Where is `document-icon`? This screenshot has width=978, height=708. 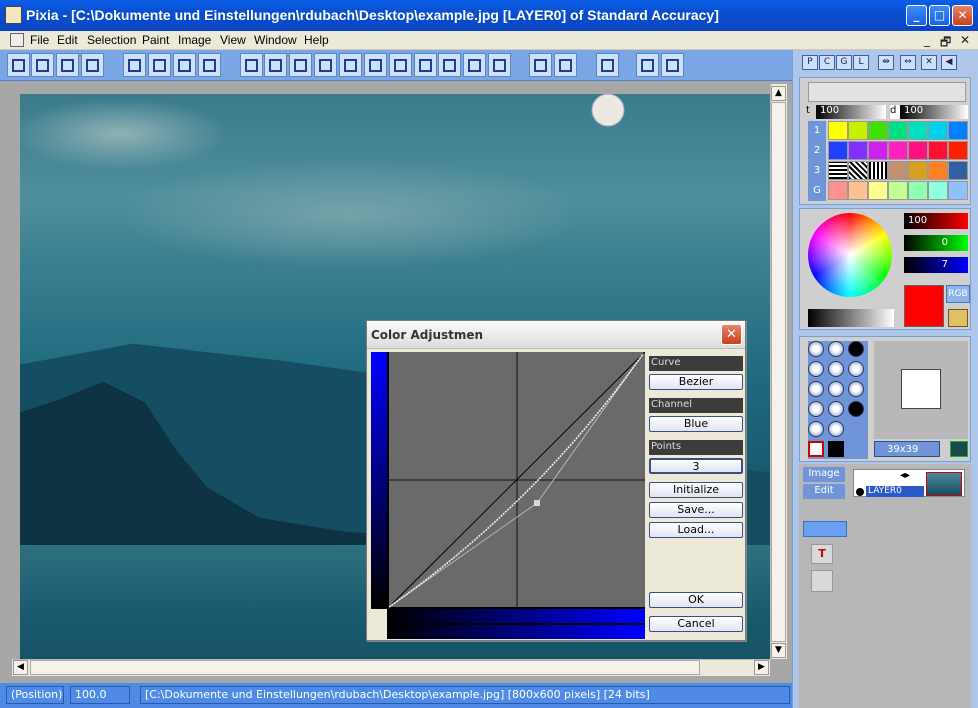
document-icon is located at coordinates (17, 40).